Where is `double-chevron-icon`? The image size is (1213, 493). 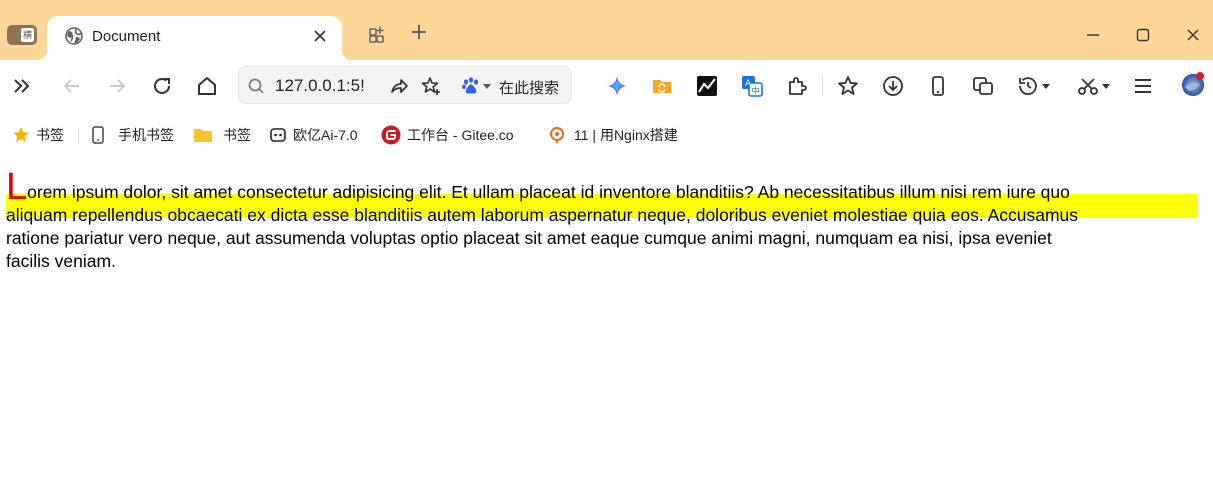
double-chevron-icon is located at coordinates (22, 86).